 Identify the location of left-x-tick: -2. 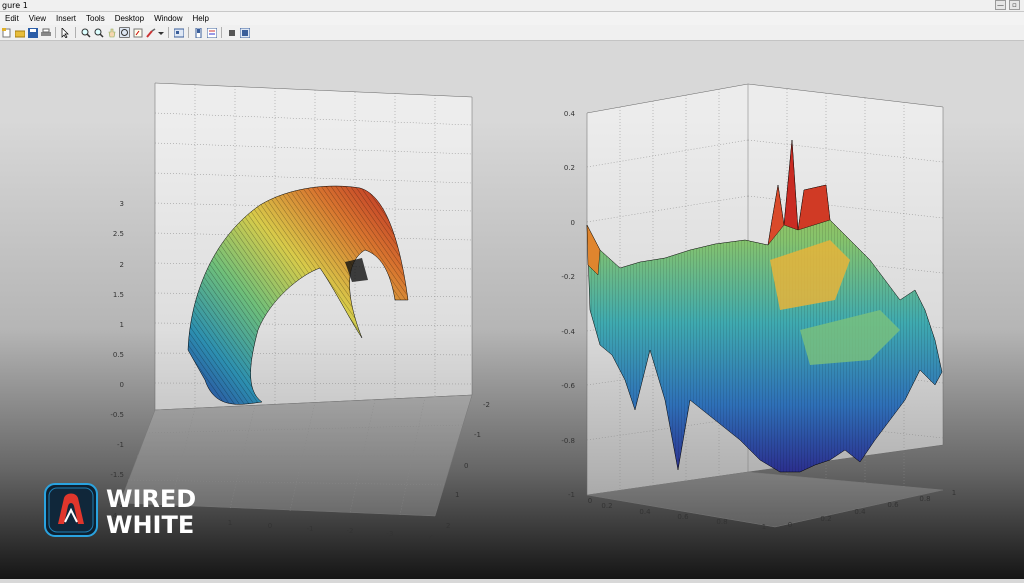
(350, 531).